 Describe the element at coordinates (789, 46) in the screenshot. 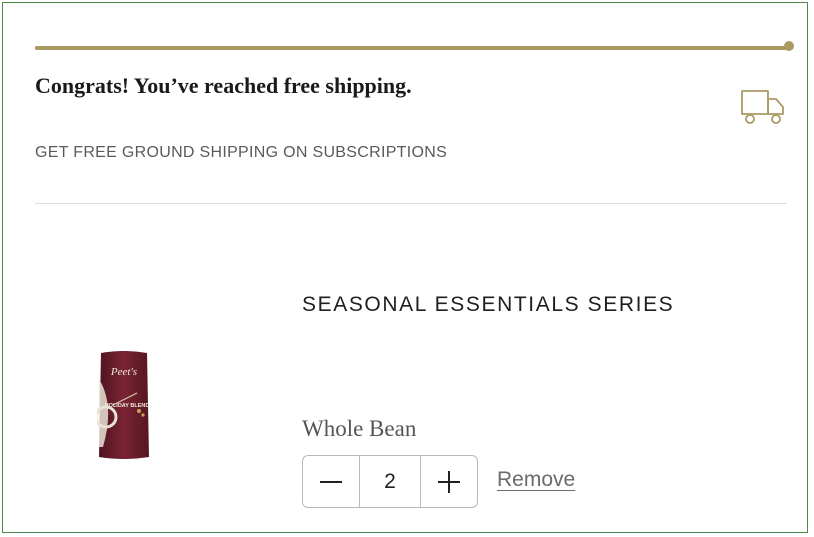

I see `shipping-progress-knob` at that location.